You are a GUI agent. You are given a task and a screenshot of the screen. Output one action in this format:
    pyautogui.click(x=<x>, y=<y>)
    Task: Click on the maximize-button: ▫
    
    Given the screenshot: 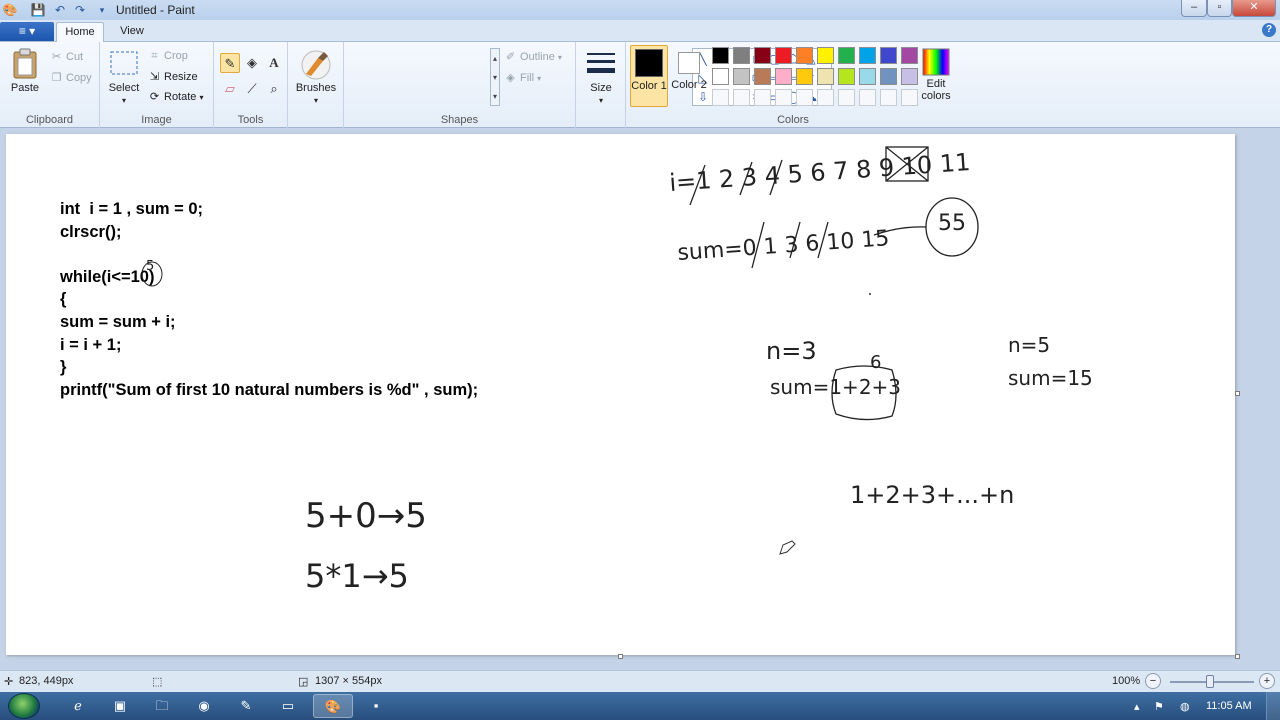 What is the action you would take?
    pyautogui.click(x=1219, y=8)
    